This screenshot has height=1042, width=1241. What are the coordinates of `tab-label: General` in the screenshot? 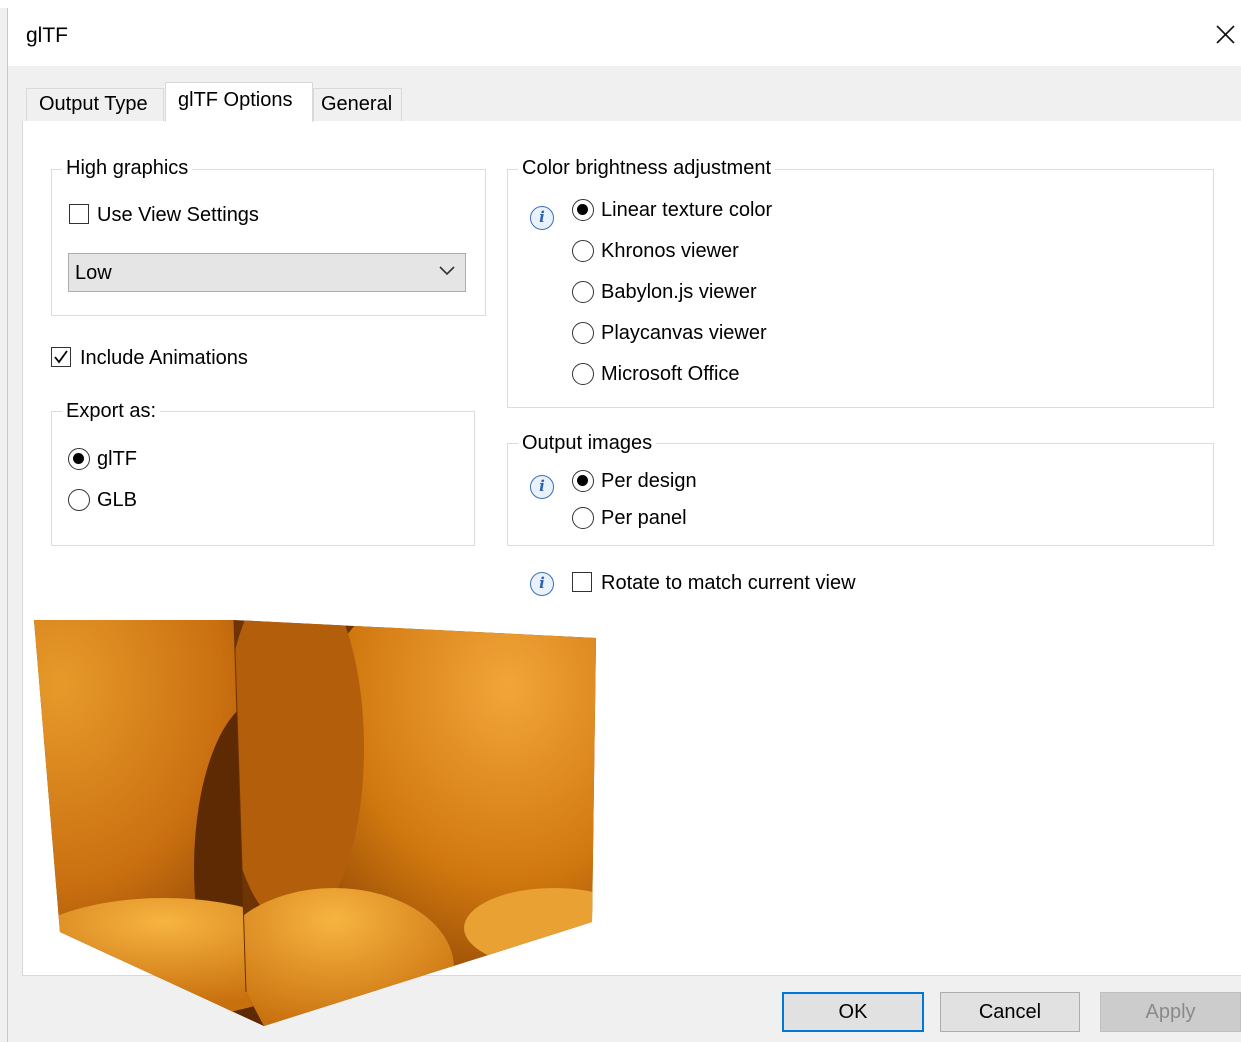 It's located at (357, 104).